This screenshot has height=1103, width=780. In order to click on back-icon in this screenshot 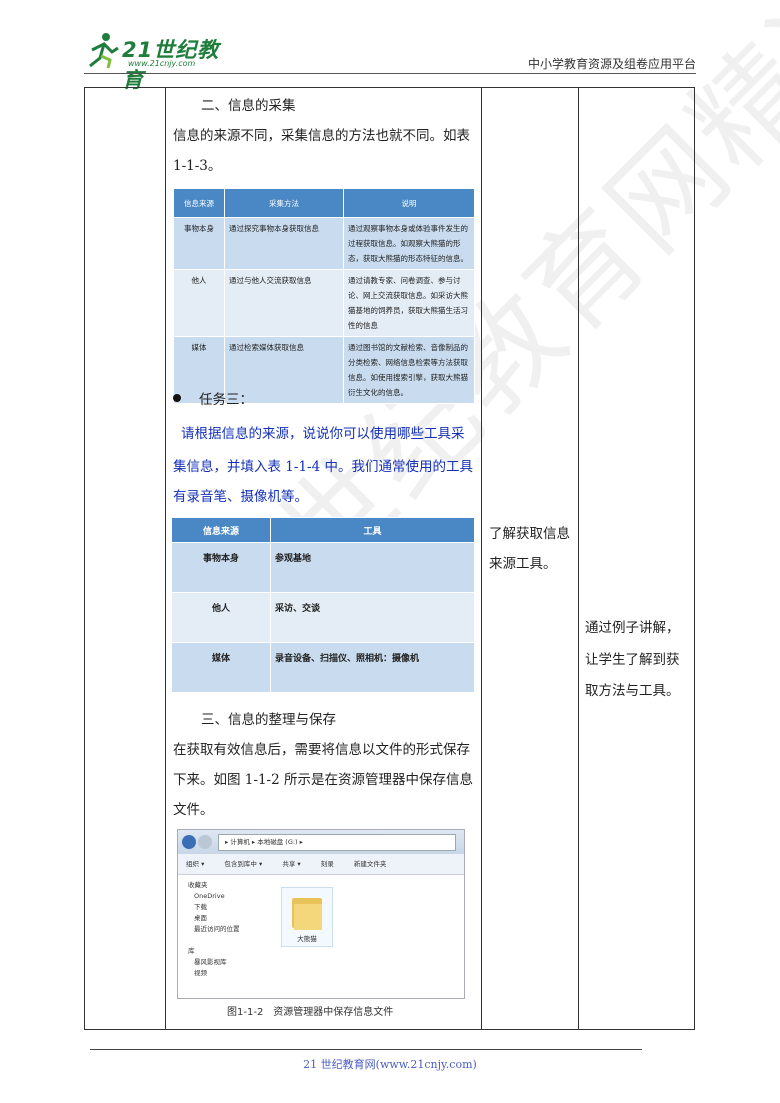, I will do `click(189, 842)`.